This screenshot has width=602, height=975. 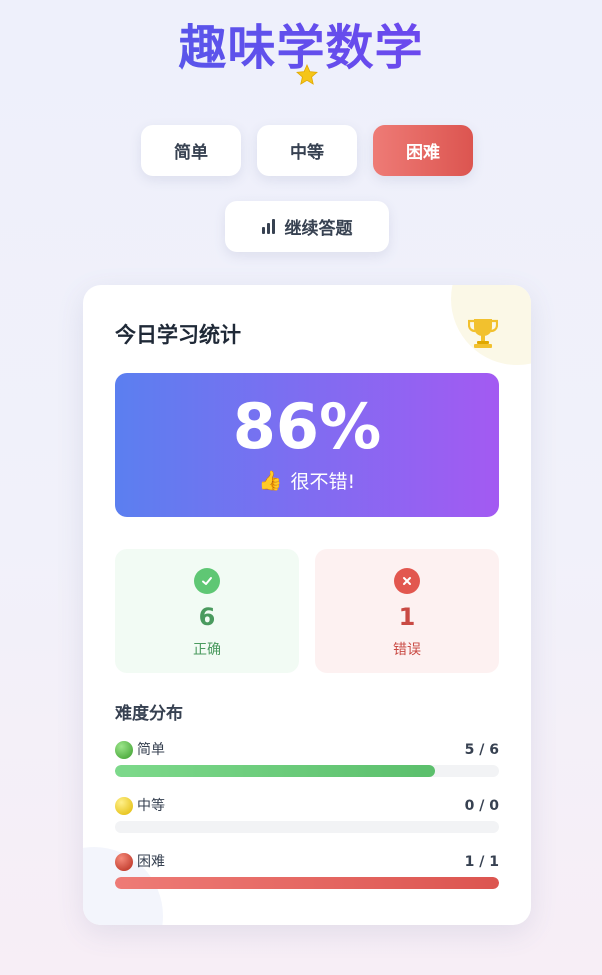 What do you see at coordinates (149, 714) in the screenshot?
I see `distribution-title: 难度分布` at bounding box center [149, 714].